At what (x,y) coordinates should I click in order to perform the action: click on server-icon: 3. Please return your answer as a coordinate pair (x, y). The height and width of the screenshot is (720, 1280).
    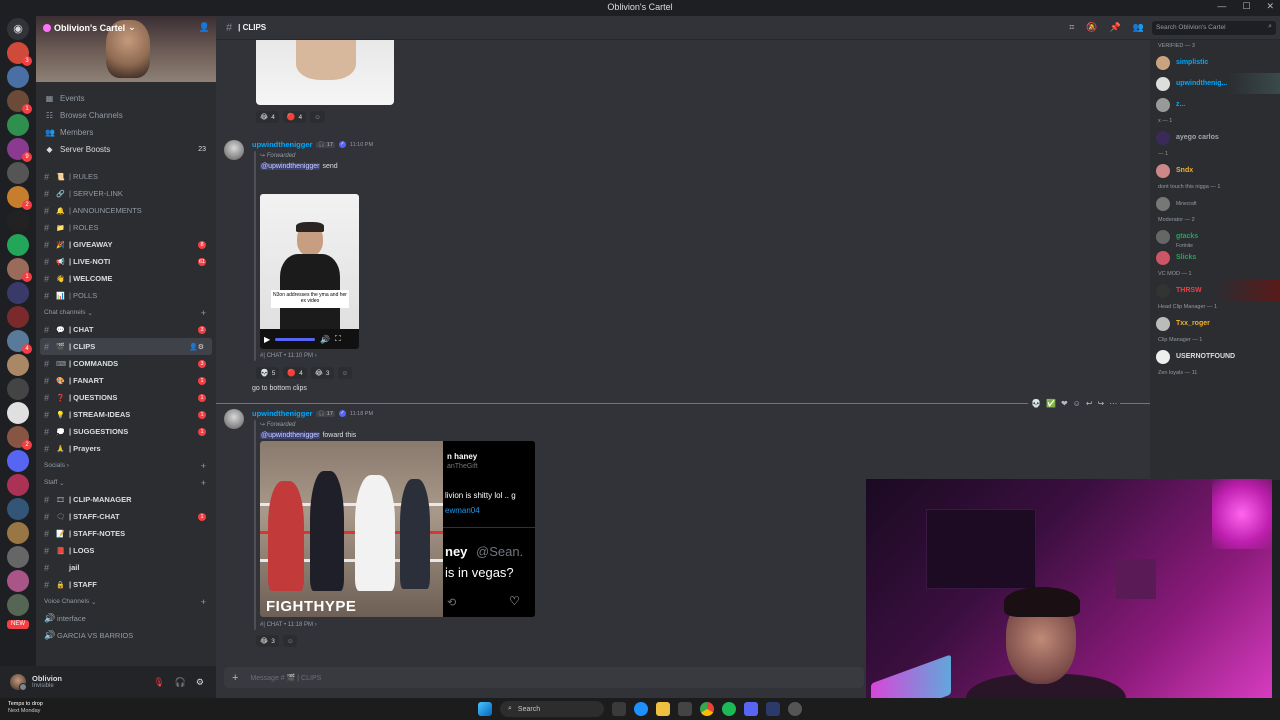
    Looking at the image, I should click on (19, 54).